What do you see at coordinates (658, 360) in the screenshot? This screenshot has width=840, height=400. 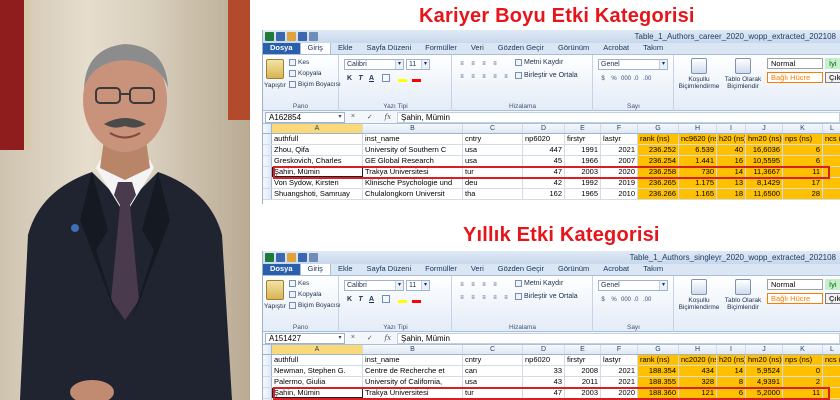 I see `column-title: rank (ns)` at bounding box center [658, 360].